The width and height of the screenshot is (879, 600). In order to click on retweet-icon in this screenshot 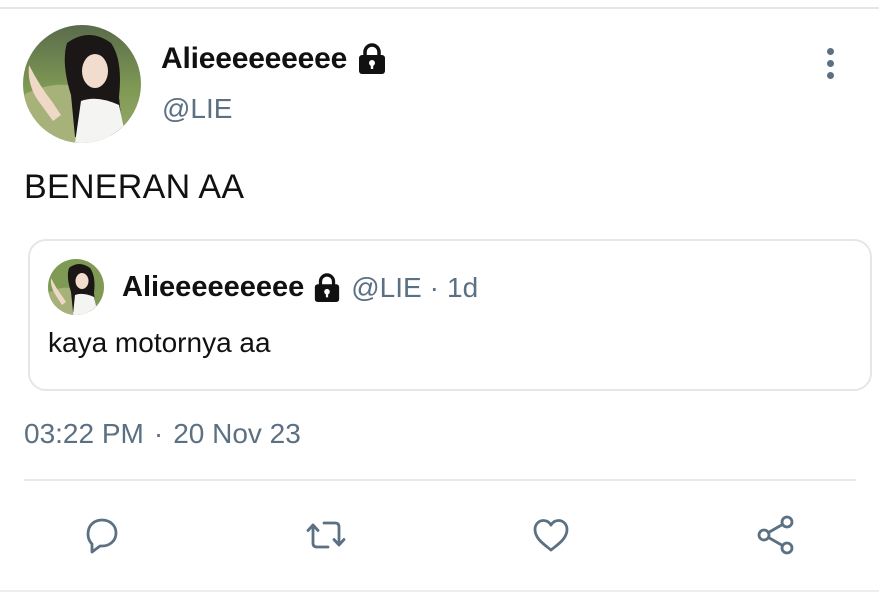, I will do `click(326, 535)`.